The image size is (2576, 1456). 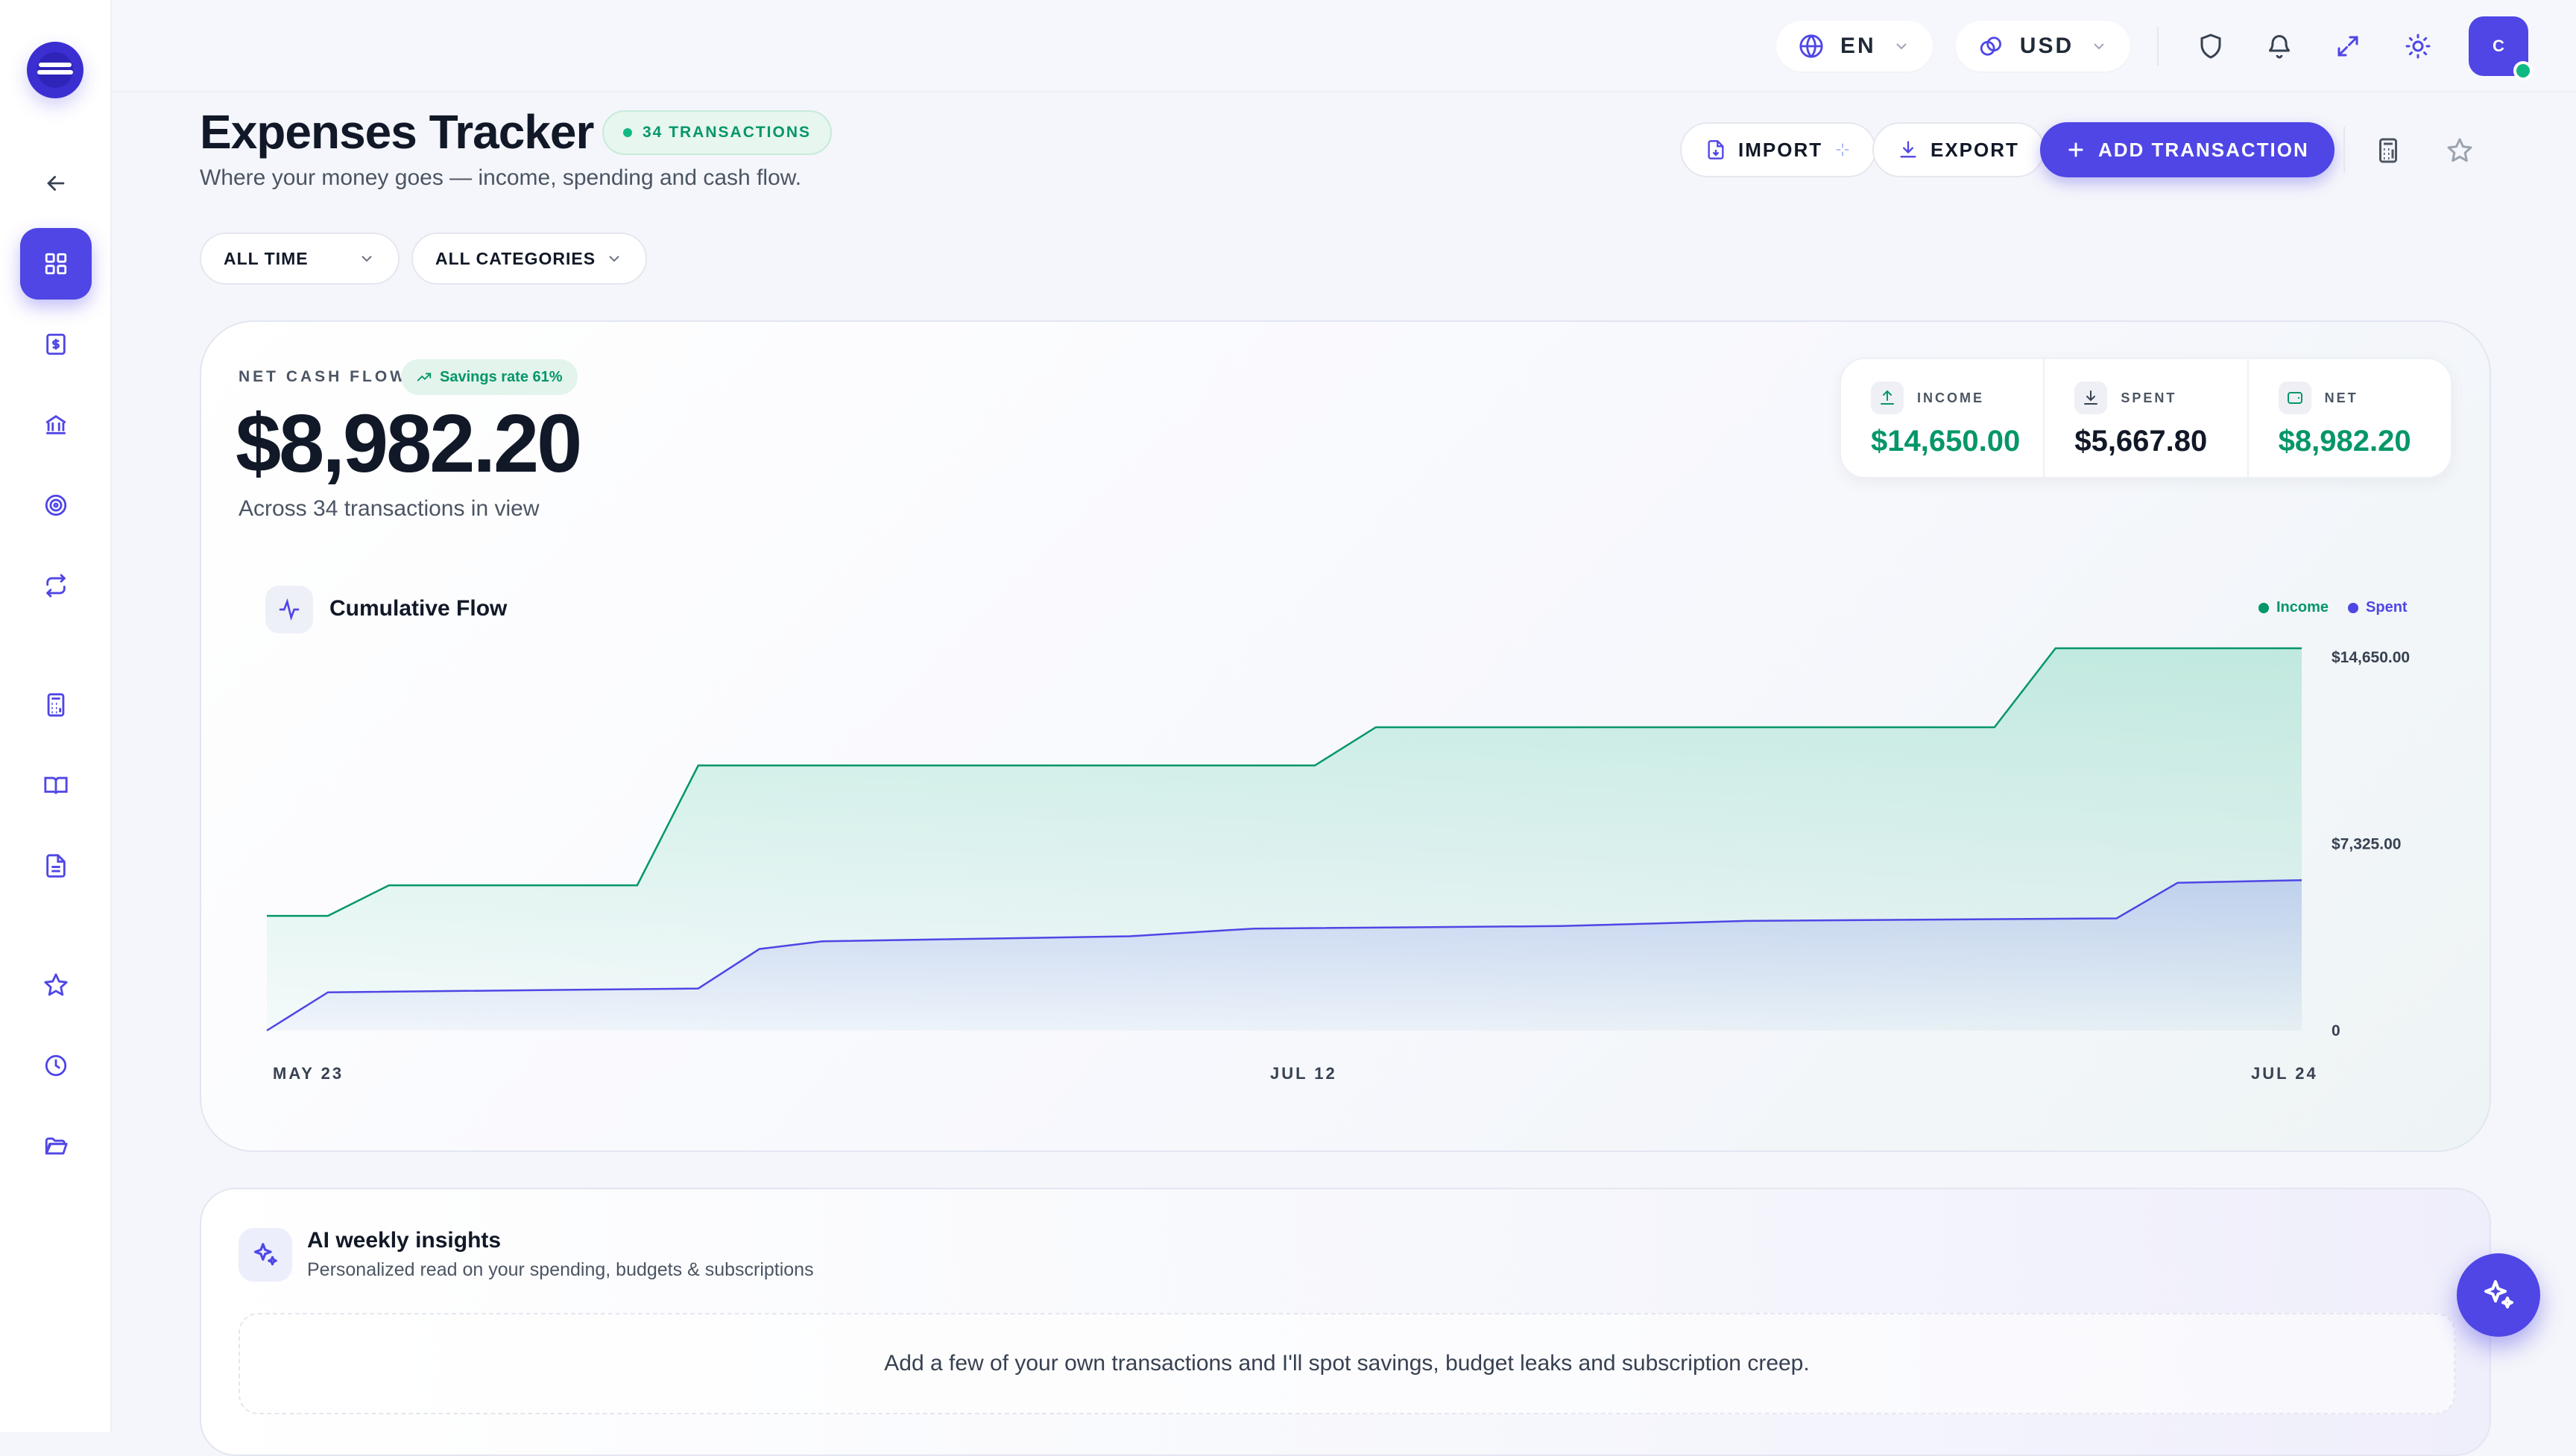 What do you see at coordinates (1842, 149) in the screenshot?
I see `sparkle-icon` at bounding box center [1842, 149].